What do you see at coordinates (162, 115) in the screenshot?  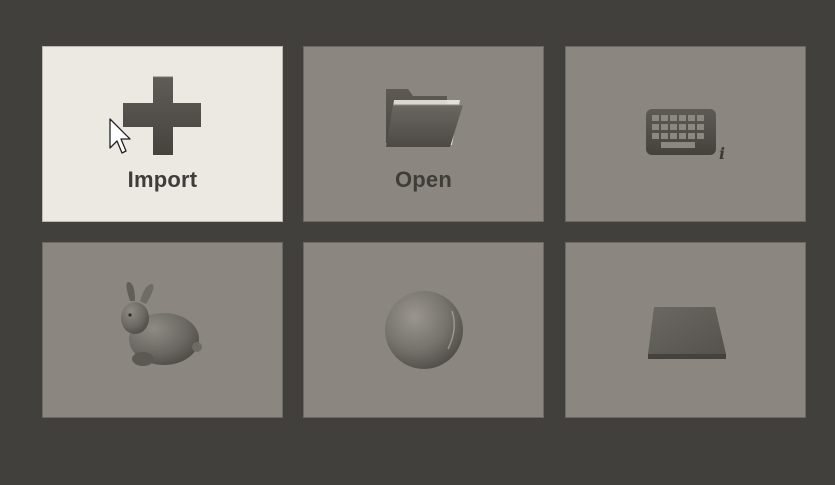 I see `plus-icon` at bounding box center [162, 115].